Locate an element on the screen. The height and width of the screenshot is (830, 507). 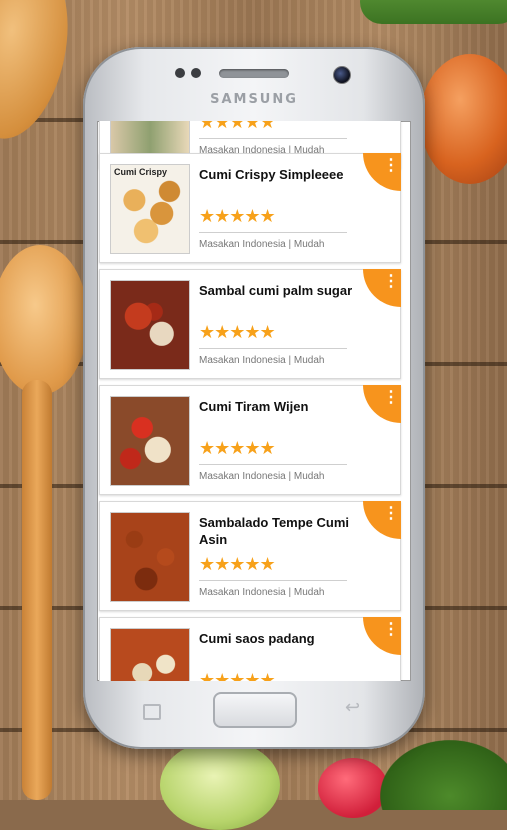
radish-decoration is located at coordinates (353, 788).